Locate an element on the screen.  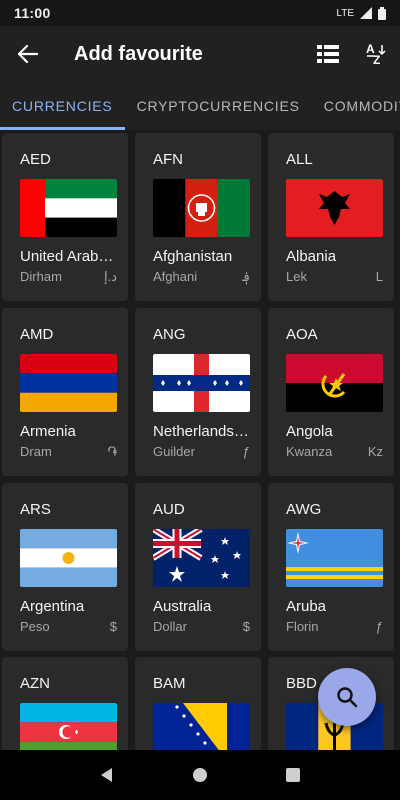
currency-card-ang: ANG Netherlands Antilles Guilder ƒ is located at coordinates (198, 392).